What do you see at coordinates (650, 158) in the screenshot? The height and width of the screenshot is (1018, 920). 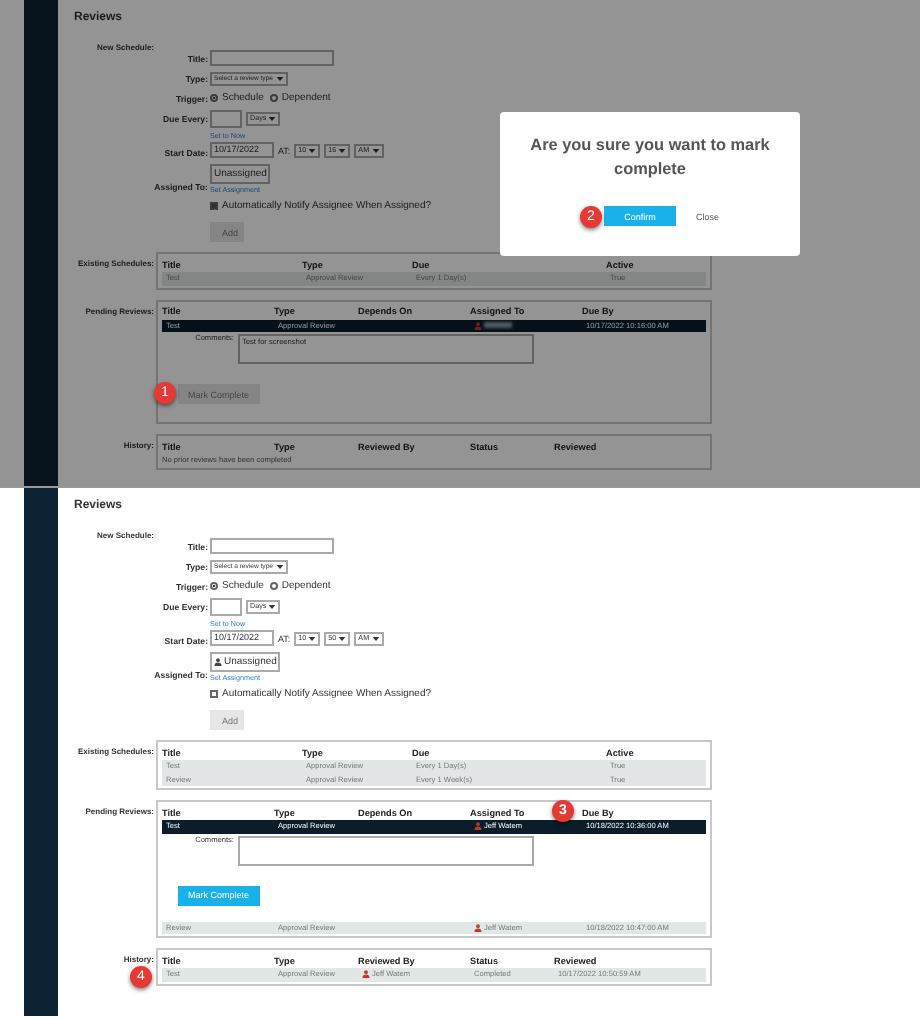 I see `dialog-message: Are you sure you want to mark complete` at bounding box center [650, 158].